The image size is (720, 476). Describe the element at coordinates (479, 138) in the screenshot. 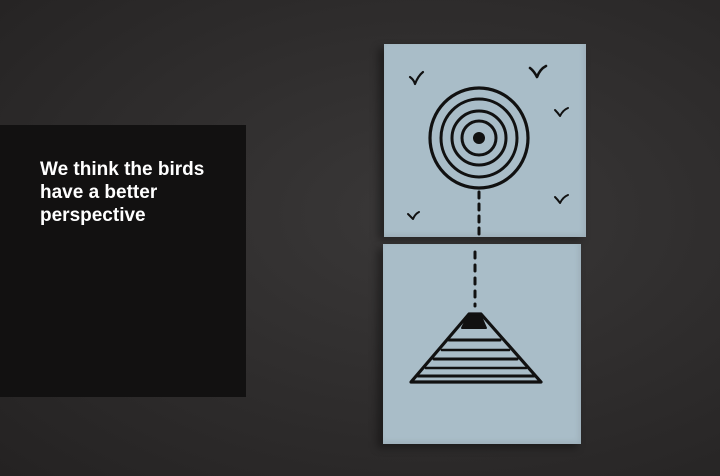

I see `target-icon` at that location.